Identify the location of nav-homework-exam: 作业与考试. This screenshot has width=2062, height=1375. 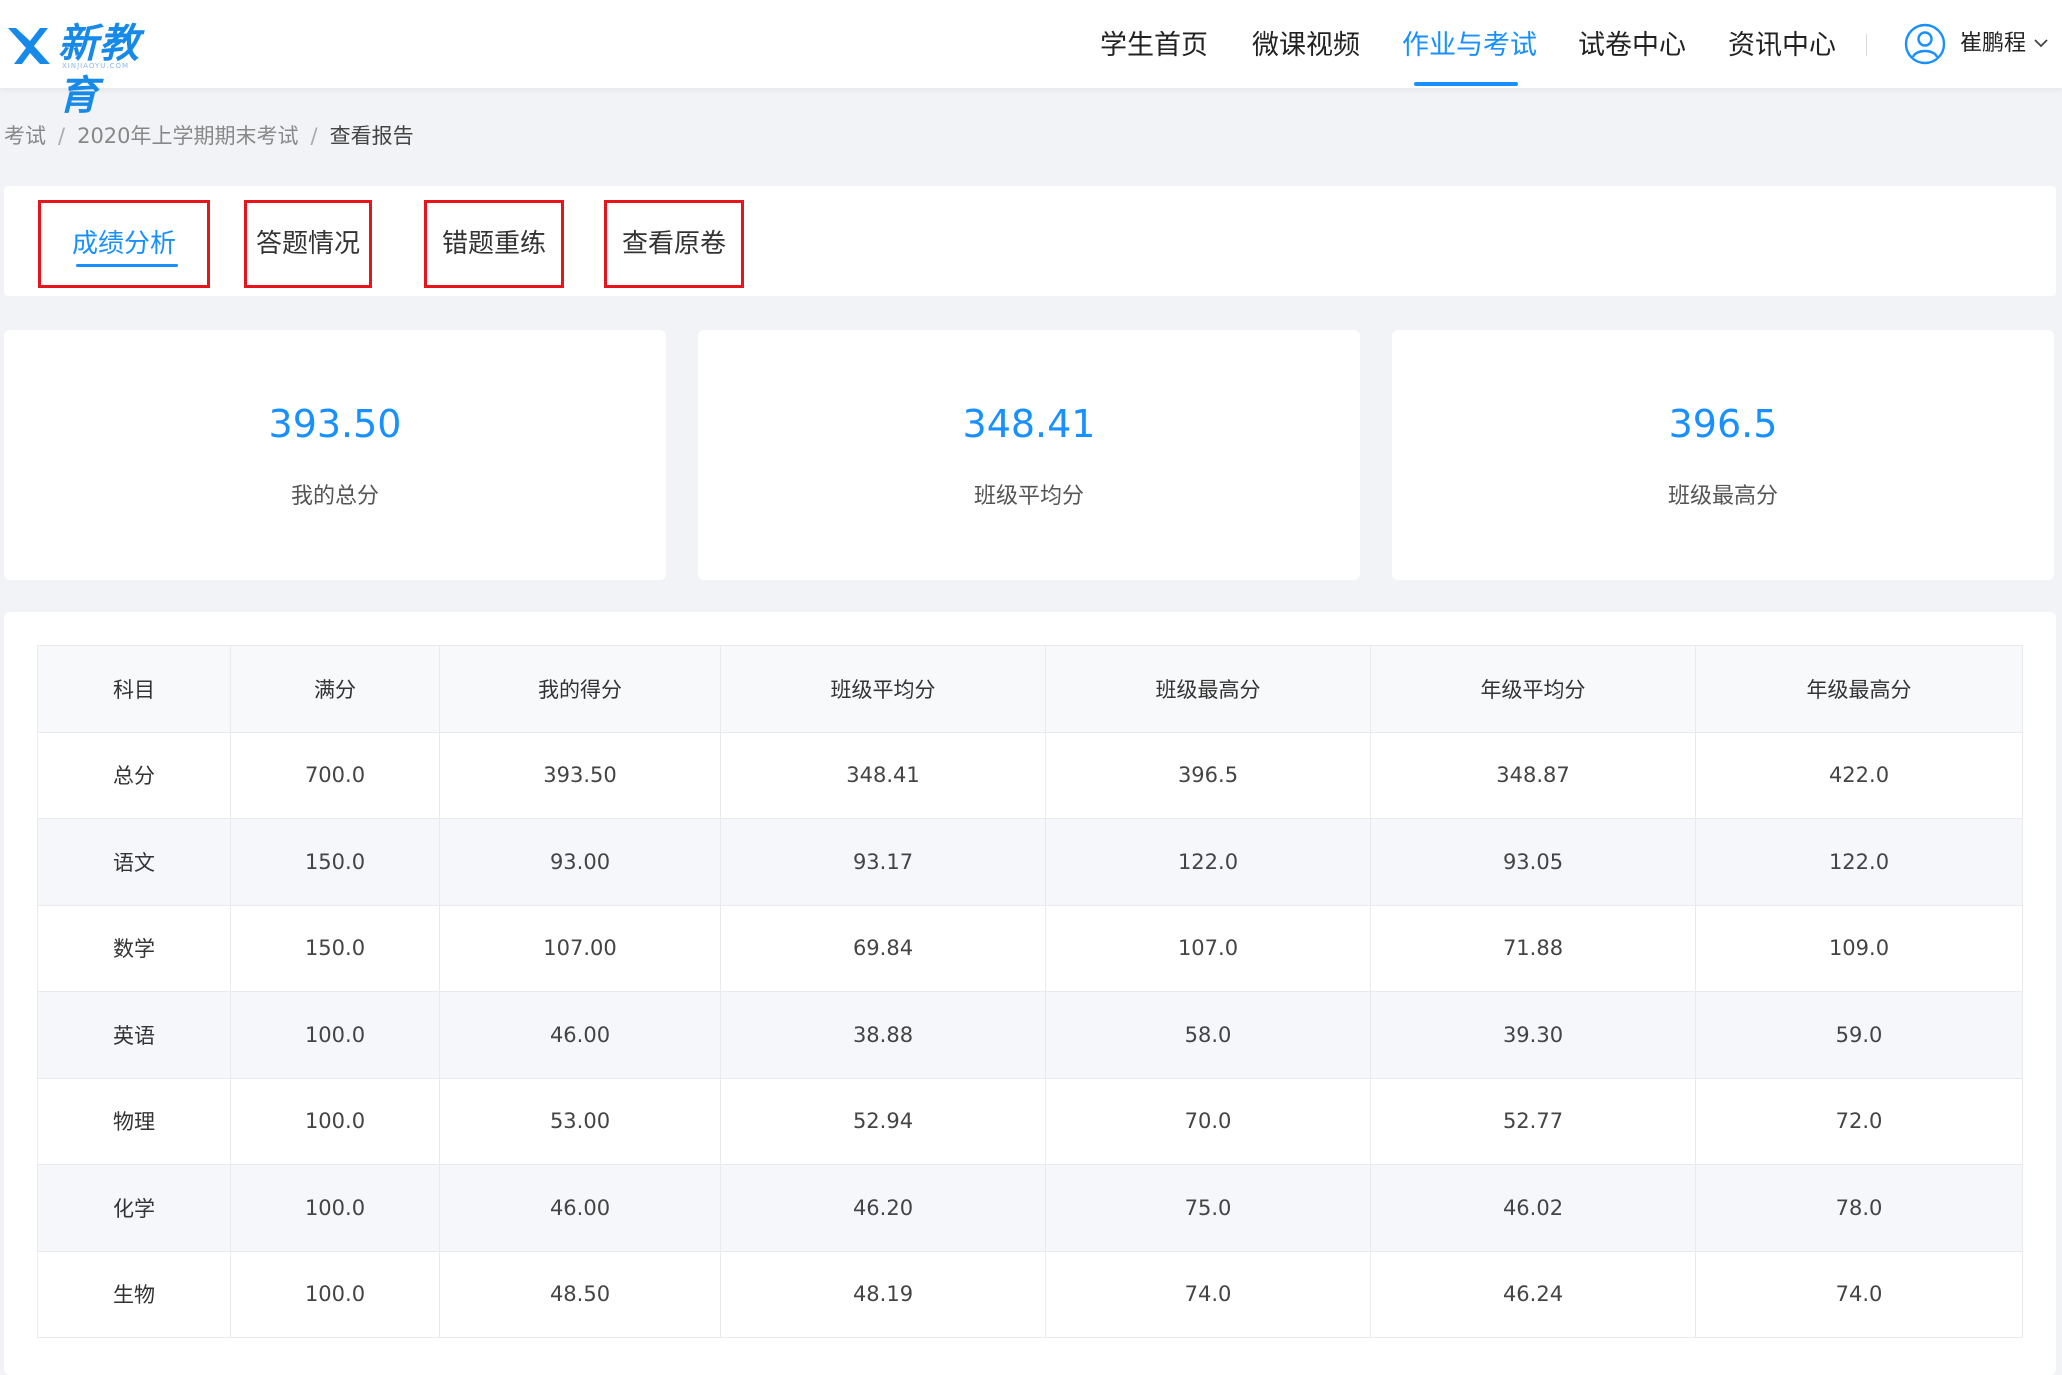
(1469, 44).